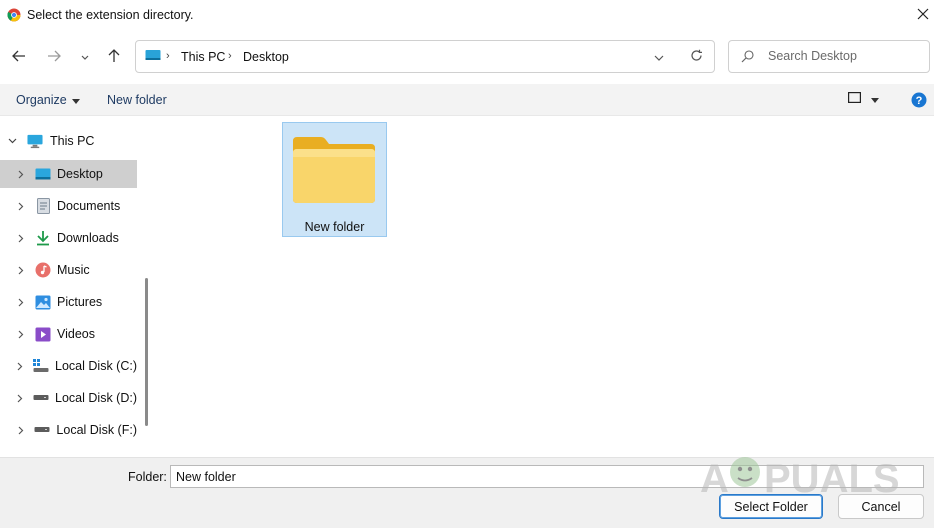 This screenshot has height=528, width=934. I want to click on up-button, so click(114, 57).